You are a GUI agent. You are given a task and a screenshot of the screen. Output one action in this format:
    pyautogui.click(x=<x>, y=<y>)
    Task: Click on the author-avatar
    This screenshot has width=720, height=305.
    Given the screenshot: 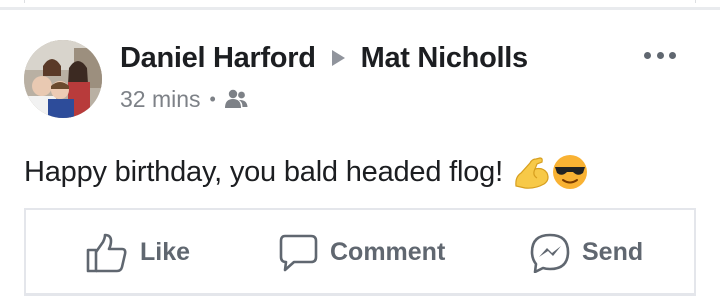 What is the action you would take?
    pyautogui.click(x=63, y=79)
    